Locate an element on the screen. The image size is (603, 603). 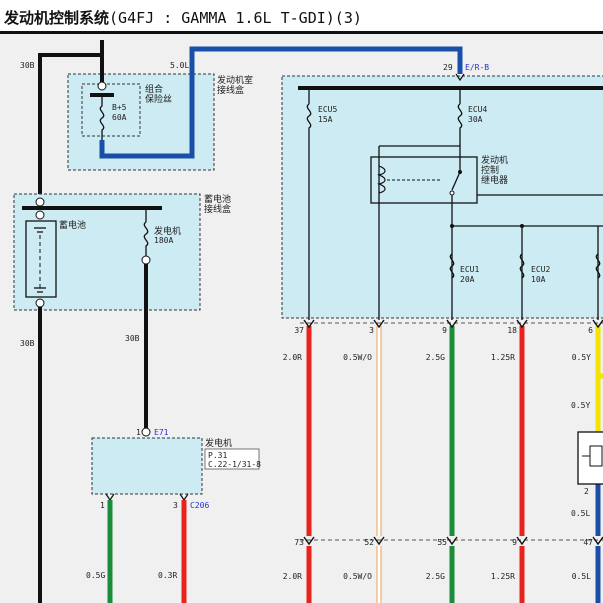
battery-box-title-2: 接线盒 is located at coordinates (217, 209).